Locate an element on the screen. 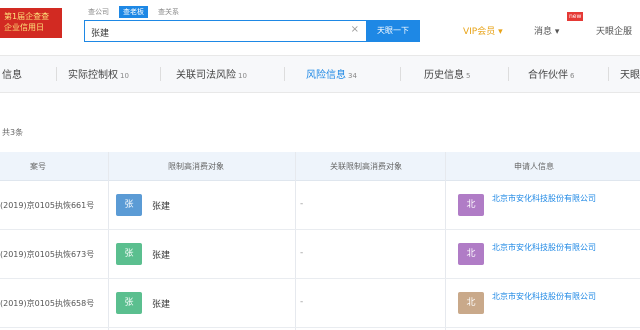 This screenshot has width=640, height=330. tab-history-info: 历史信息 5 is located at coordinates (447, 73).